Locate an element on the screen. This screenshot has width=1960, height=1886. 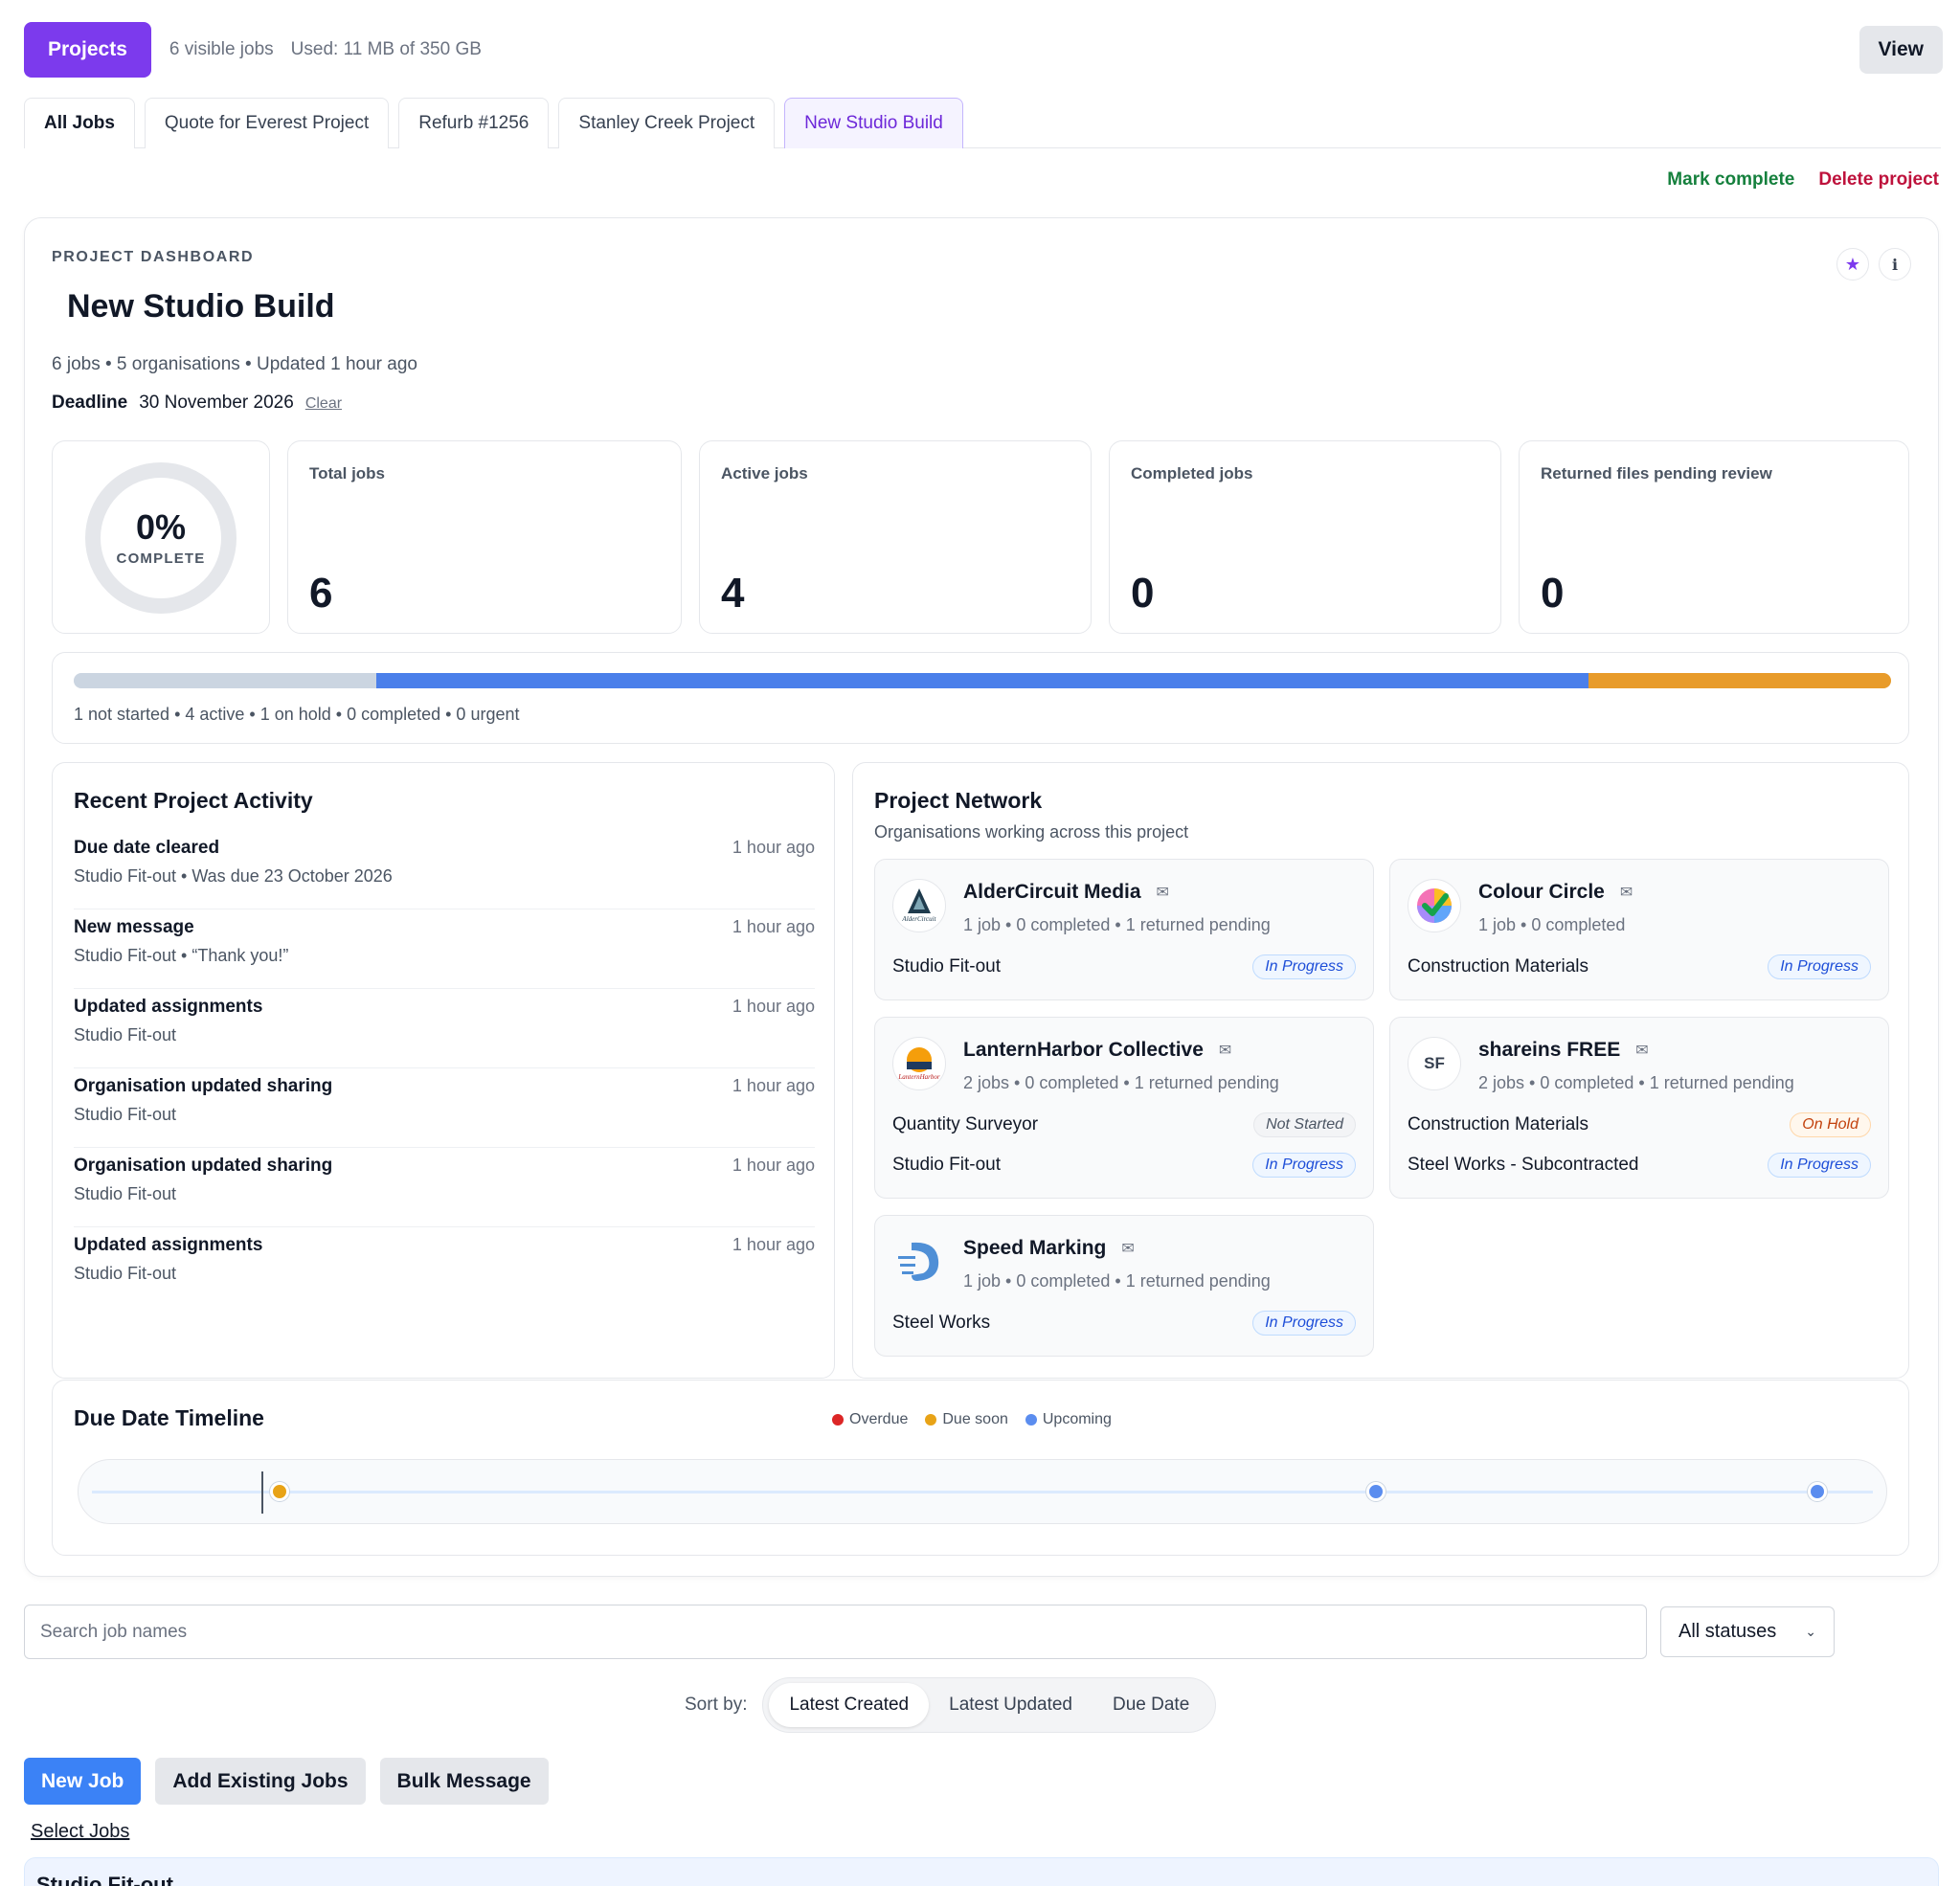
tab-refurb-1256: Refurb #1256 is located at coordinates (474, 123).